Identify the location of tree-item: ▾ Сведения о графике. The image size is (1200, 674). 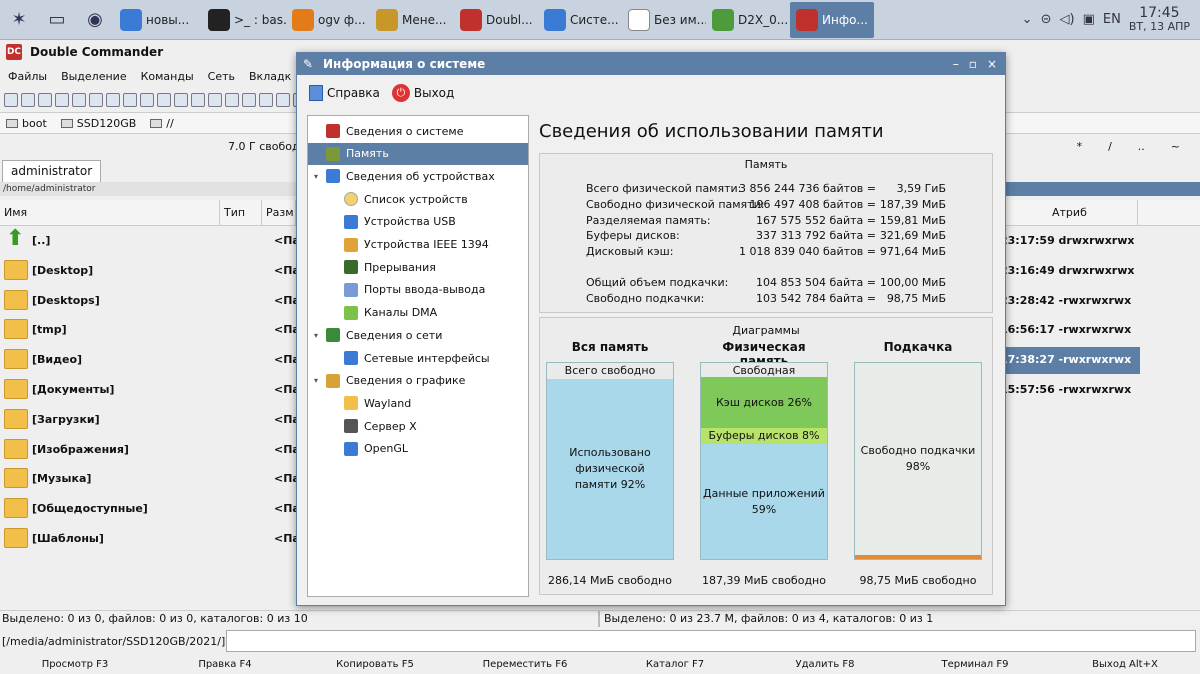
(389, 381).